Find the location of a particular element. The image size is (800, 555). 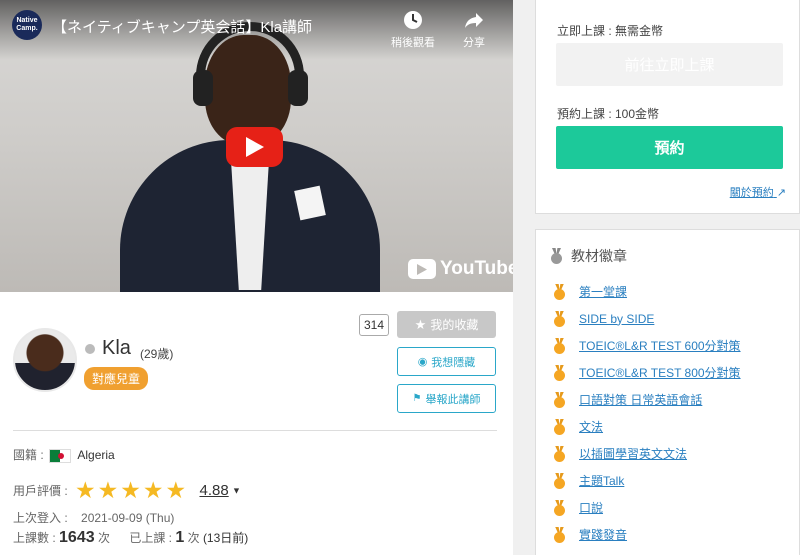

material-link: 第一堂課 is located at coordinates (603, 291).